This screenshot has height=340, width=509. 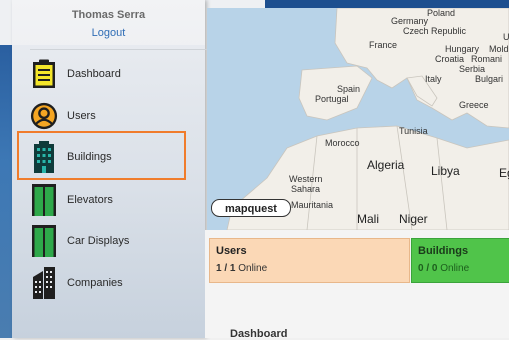 I want to click on card-status: 1 / 1 Online, so click(x=309, y=268).